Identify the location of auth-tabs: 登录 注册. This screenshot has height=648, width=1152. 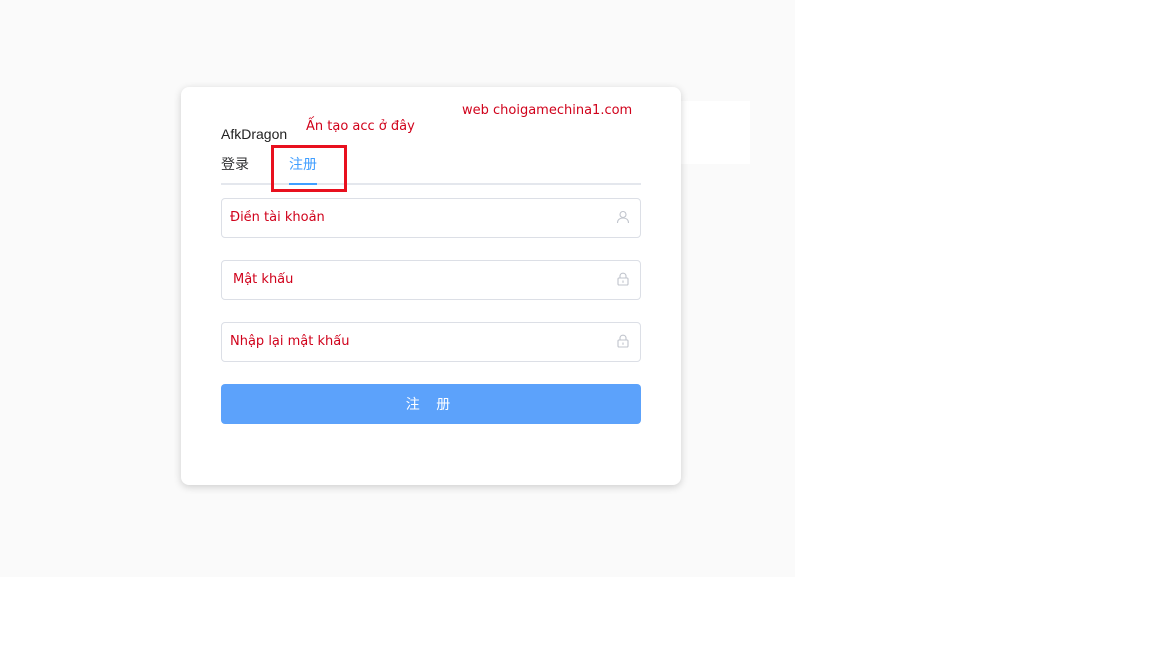
(431, 167).